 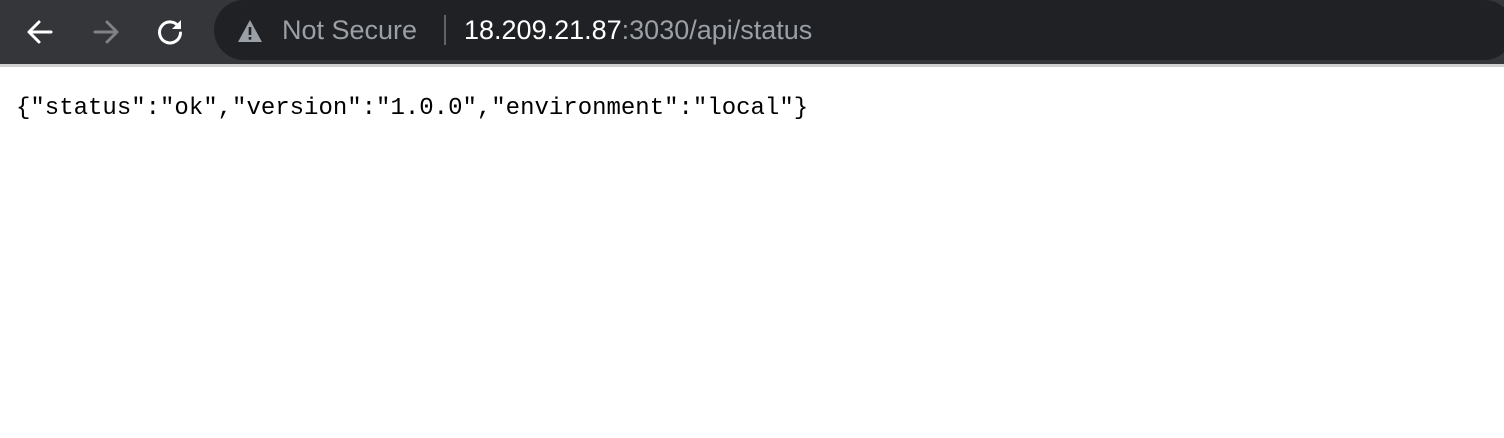 I want to click on arrow-left-icon, so click(x=40, y=32).